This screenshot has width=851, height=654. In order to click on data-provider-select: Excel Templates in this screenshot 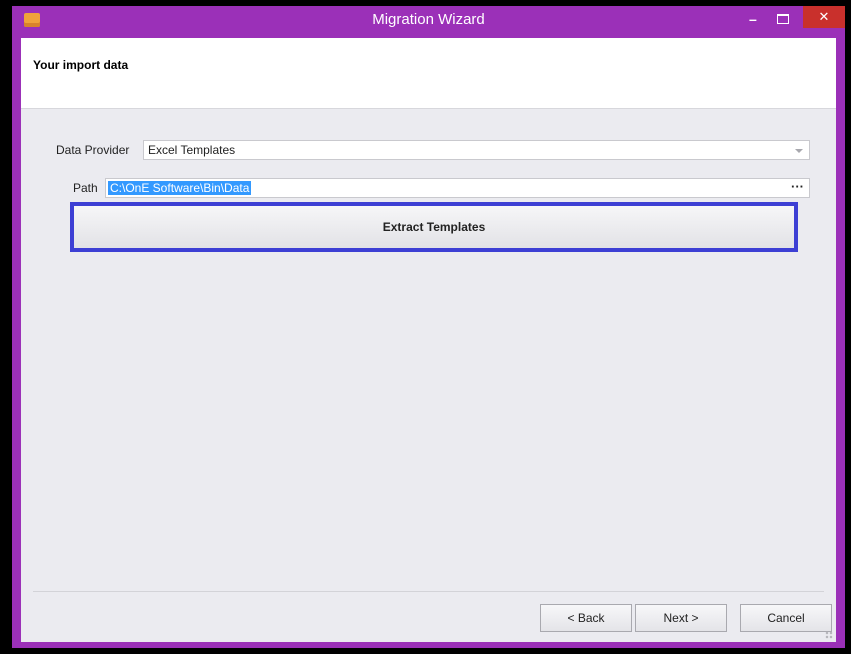, I will do `click(476, 150)`.